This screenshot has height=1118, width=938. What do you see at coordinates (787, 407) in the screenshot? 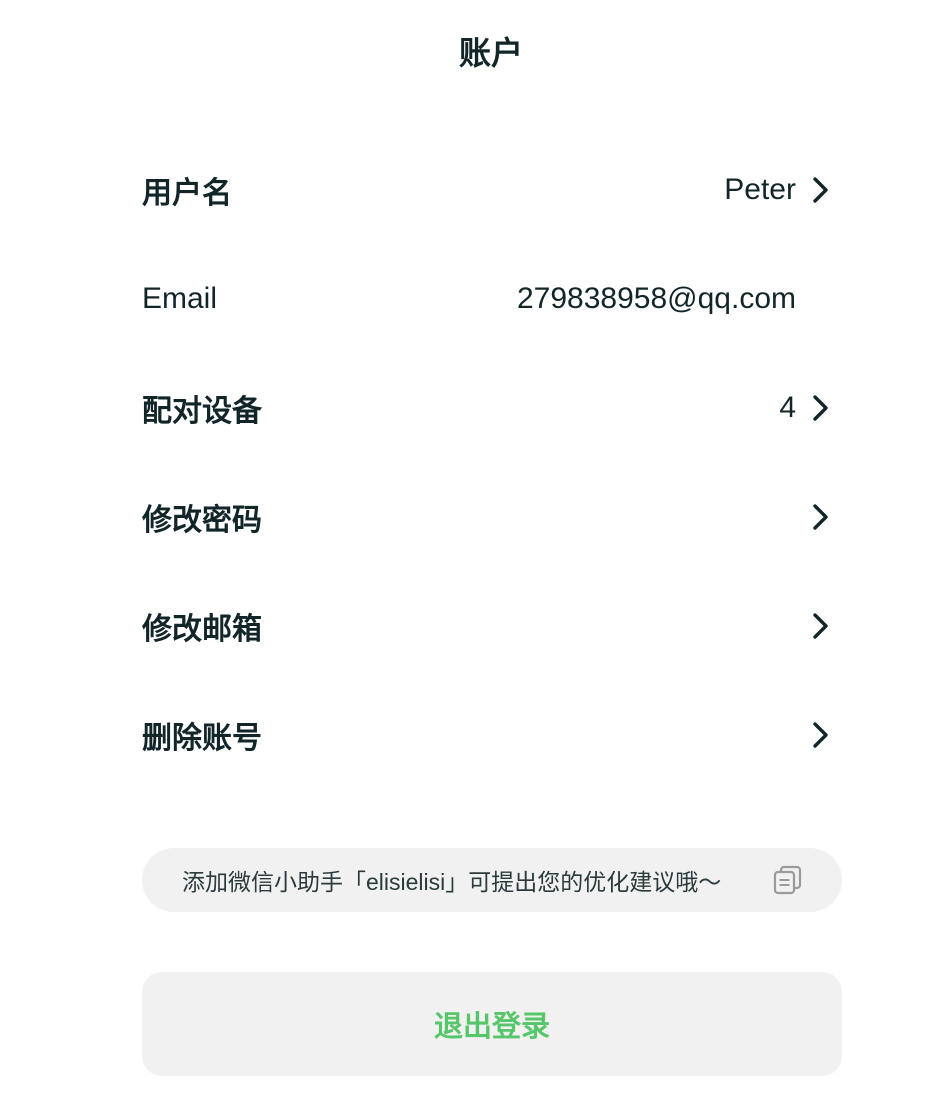
I see `paired-devices-count: 4` at bounding box center [787, 407].